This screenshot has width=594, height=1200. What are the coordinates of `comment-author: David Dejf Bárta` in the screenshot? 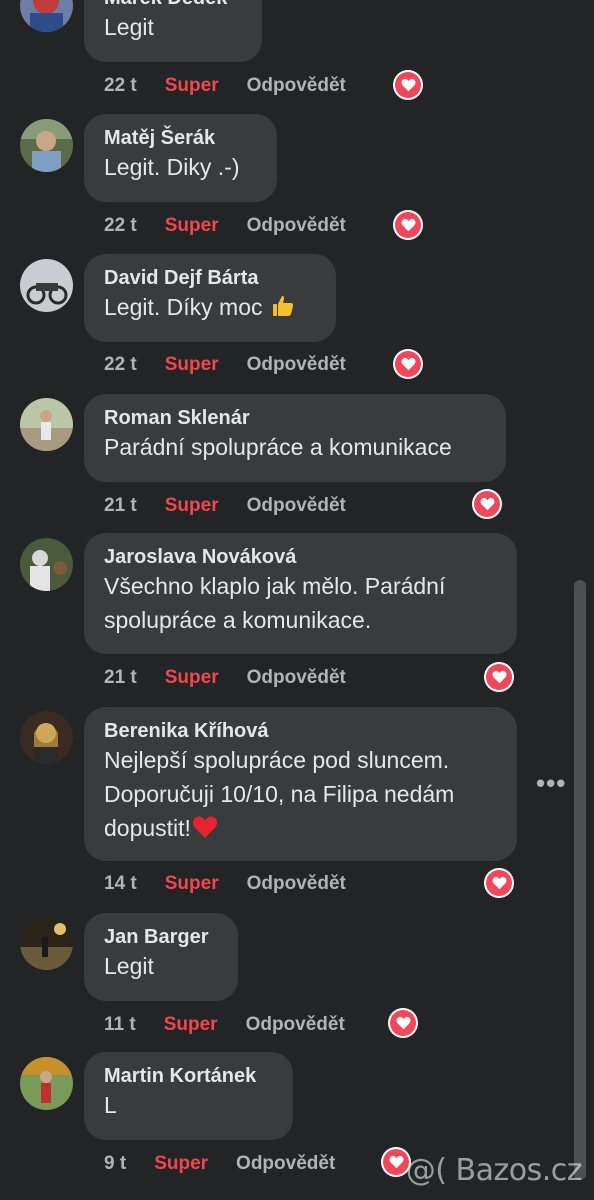 It's located at (210, 278).